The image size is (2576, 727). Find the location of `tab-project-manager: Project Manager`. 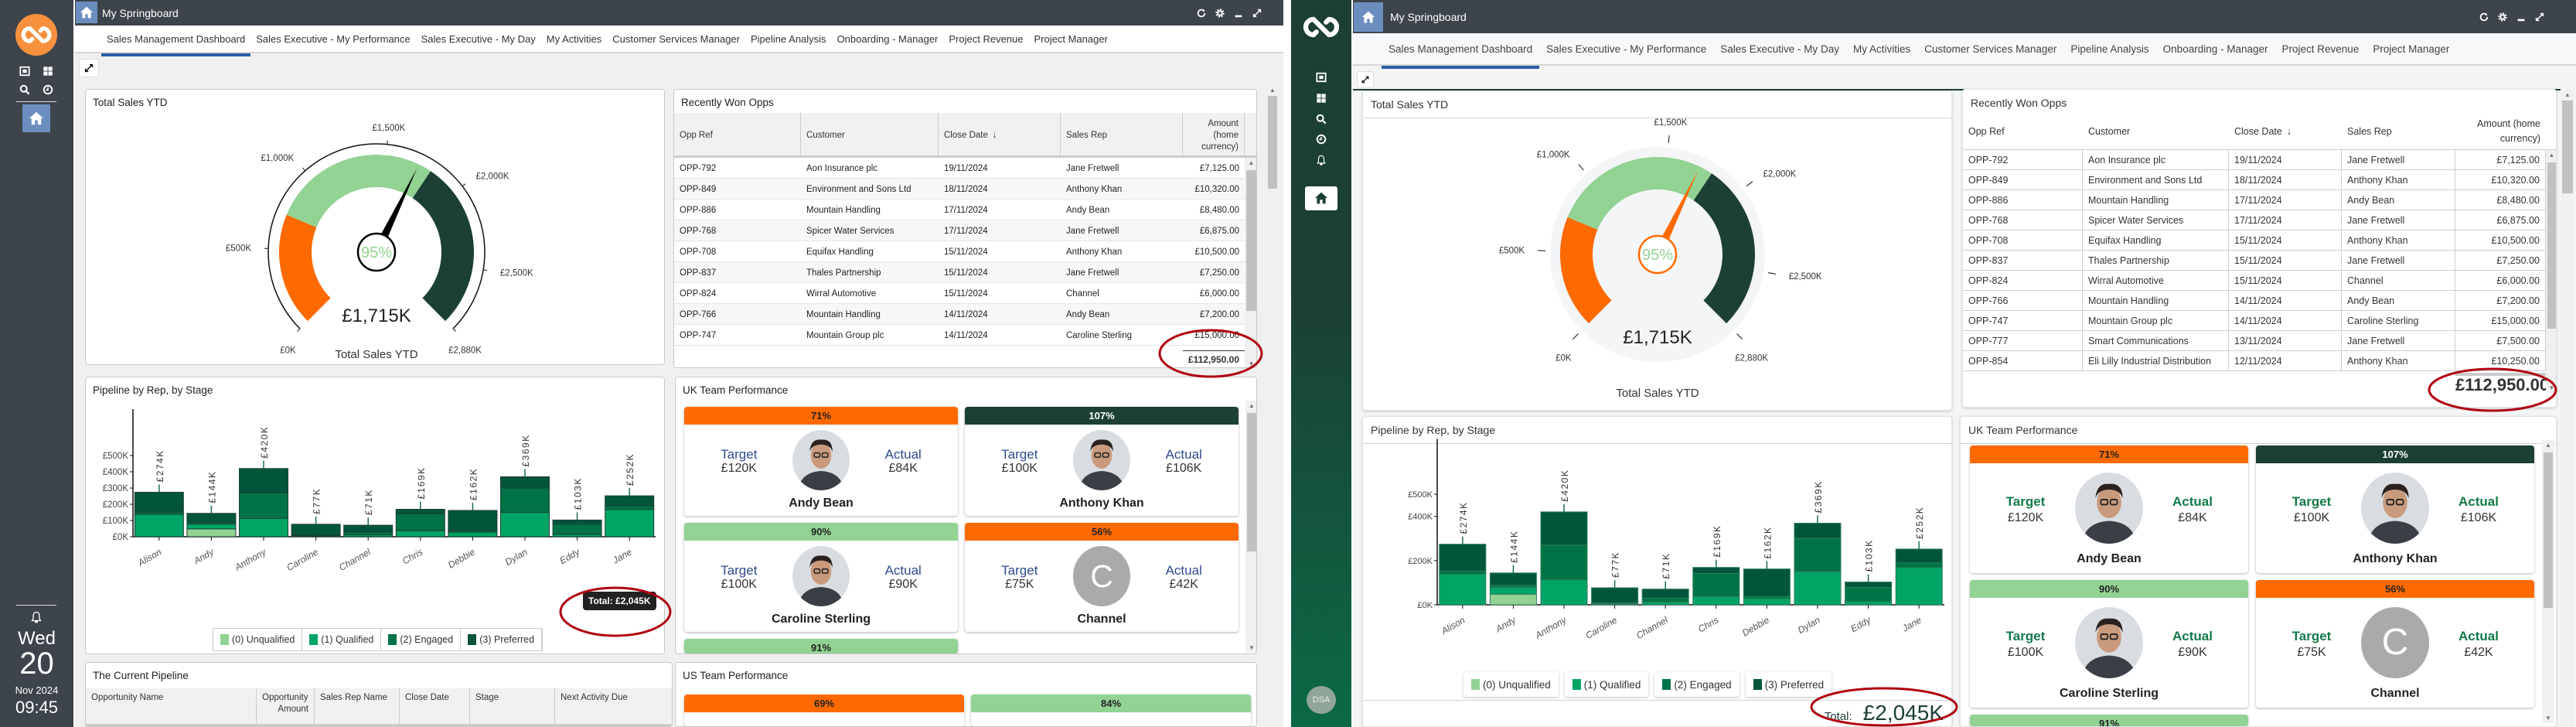

tab-project-manager: Project Manager is located at coordinates (2411, 49).